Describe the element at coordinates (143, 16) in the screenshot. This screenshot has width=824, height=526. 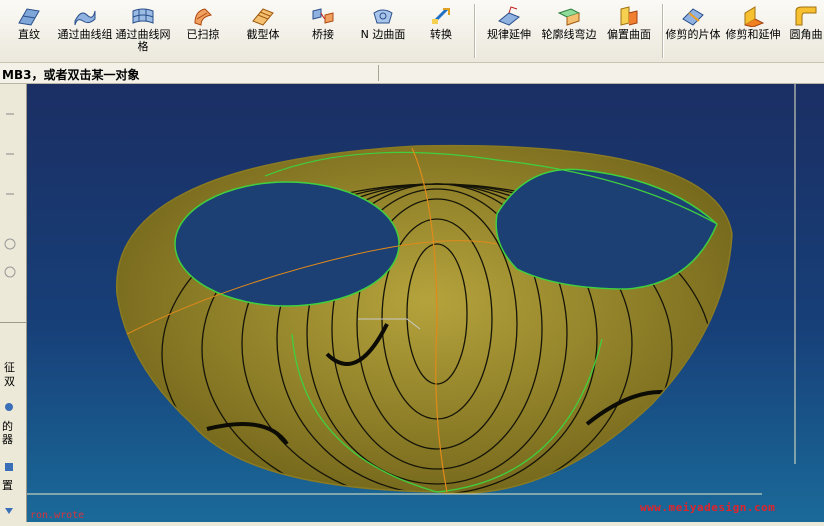
I see `curve-mesh-icon` at that location.